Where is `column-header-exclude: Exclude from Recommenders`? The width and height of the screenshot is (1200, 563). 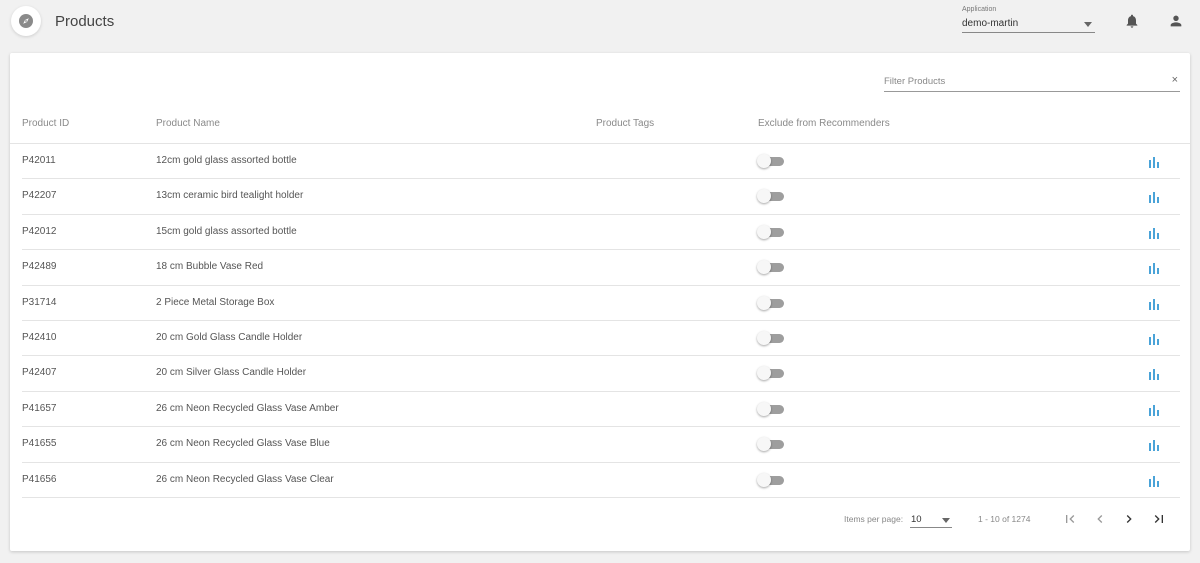
column-header-exclude: Exclude from Recommenders is located at coordinates (824, 123).